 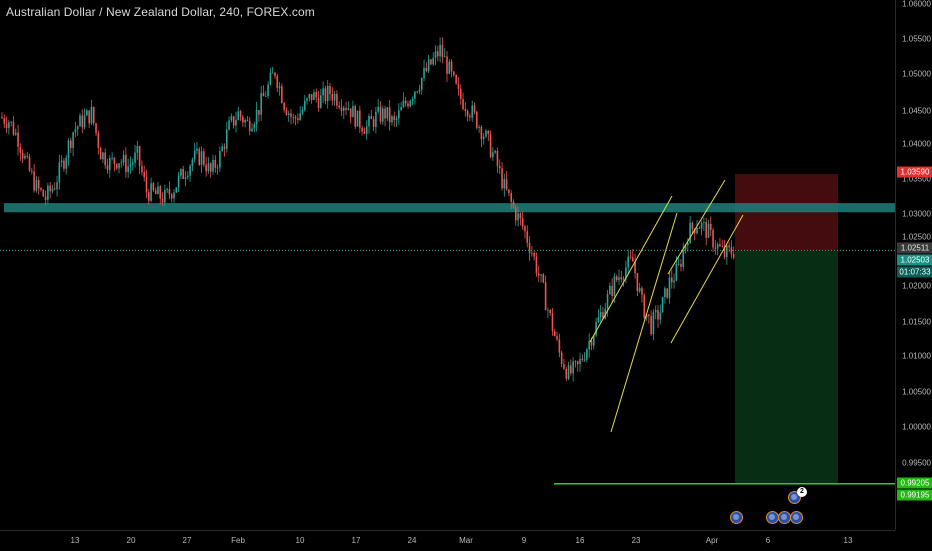 What do you see at coordinates (914, 172) in the screenshot?
I see `stop-price-tag: 1.03590` at bounding box center [914, 172].